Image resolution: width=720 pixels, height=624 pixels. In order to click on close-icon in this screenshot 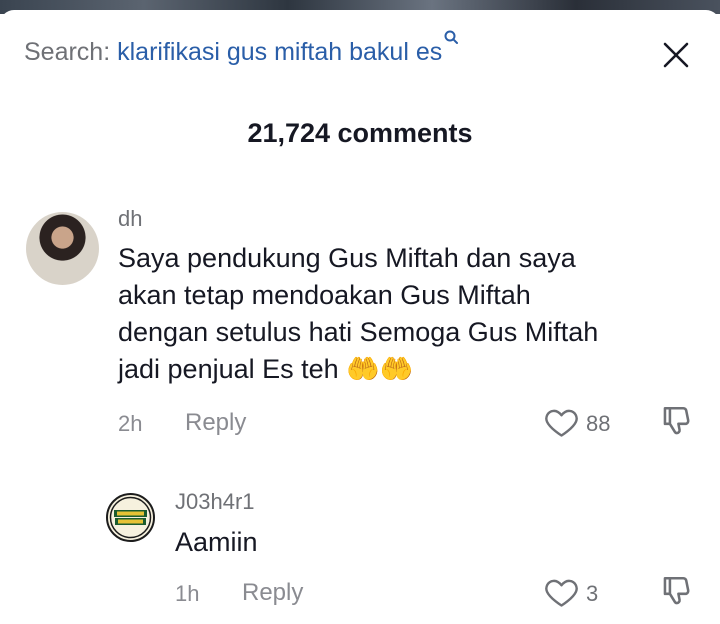, I will do `click(676, 55)`.